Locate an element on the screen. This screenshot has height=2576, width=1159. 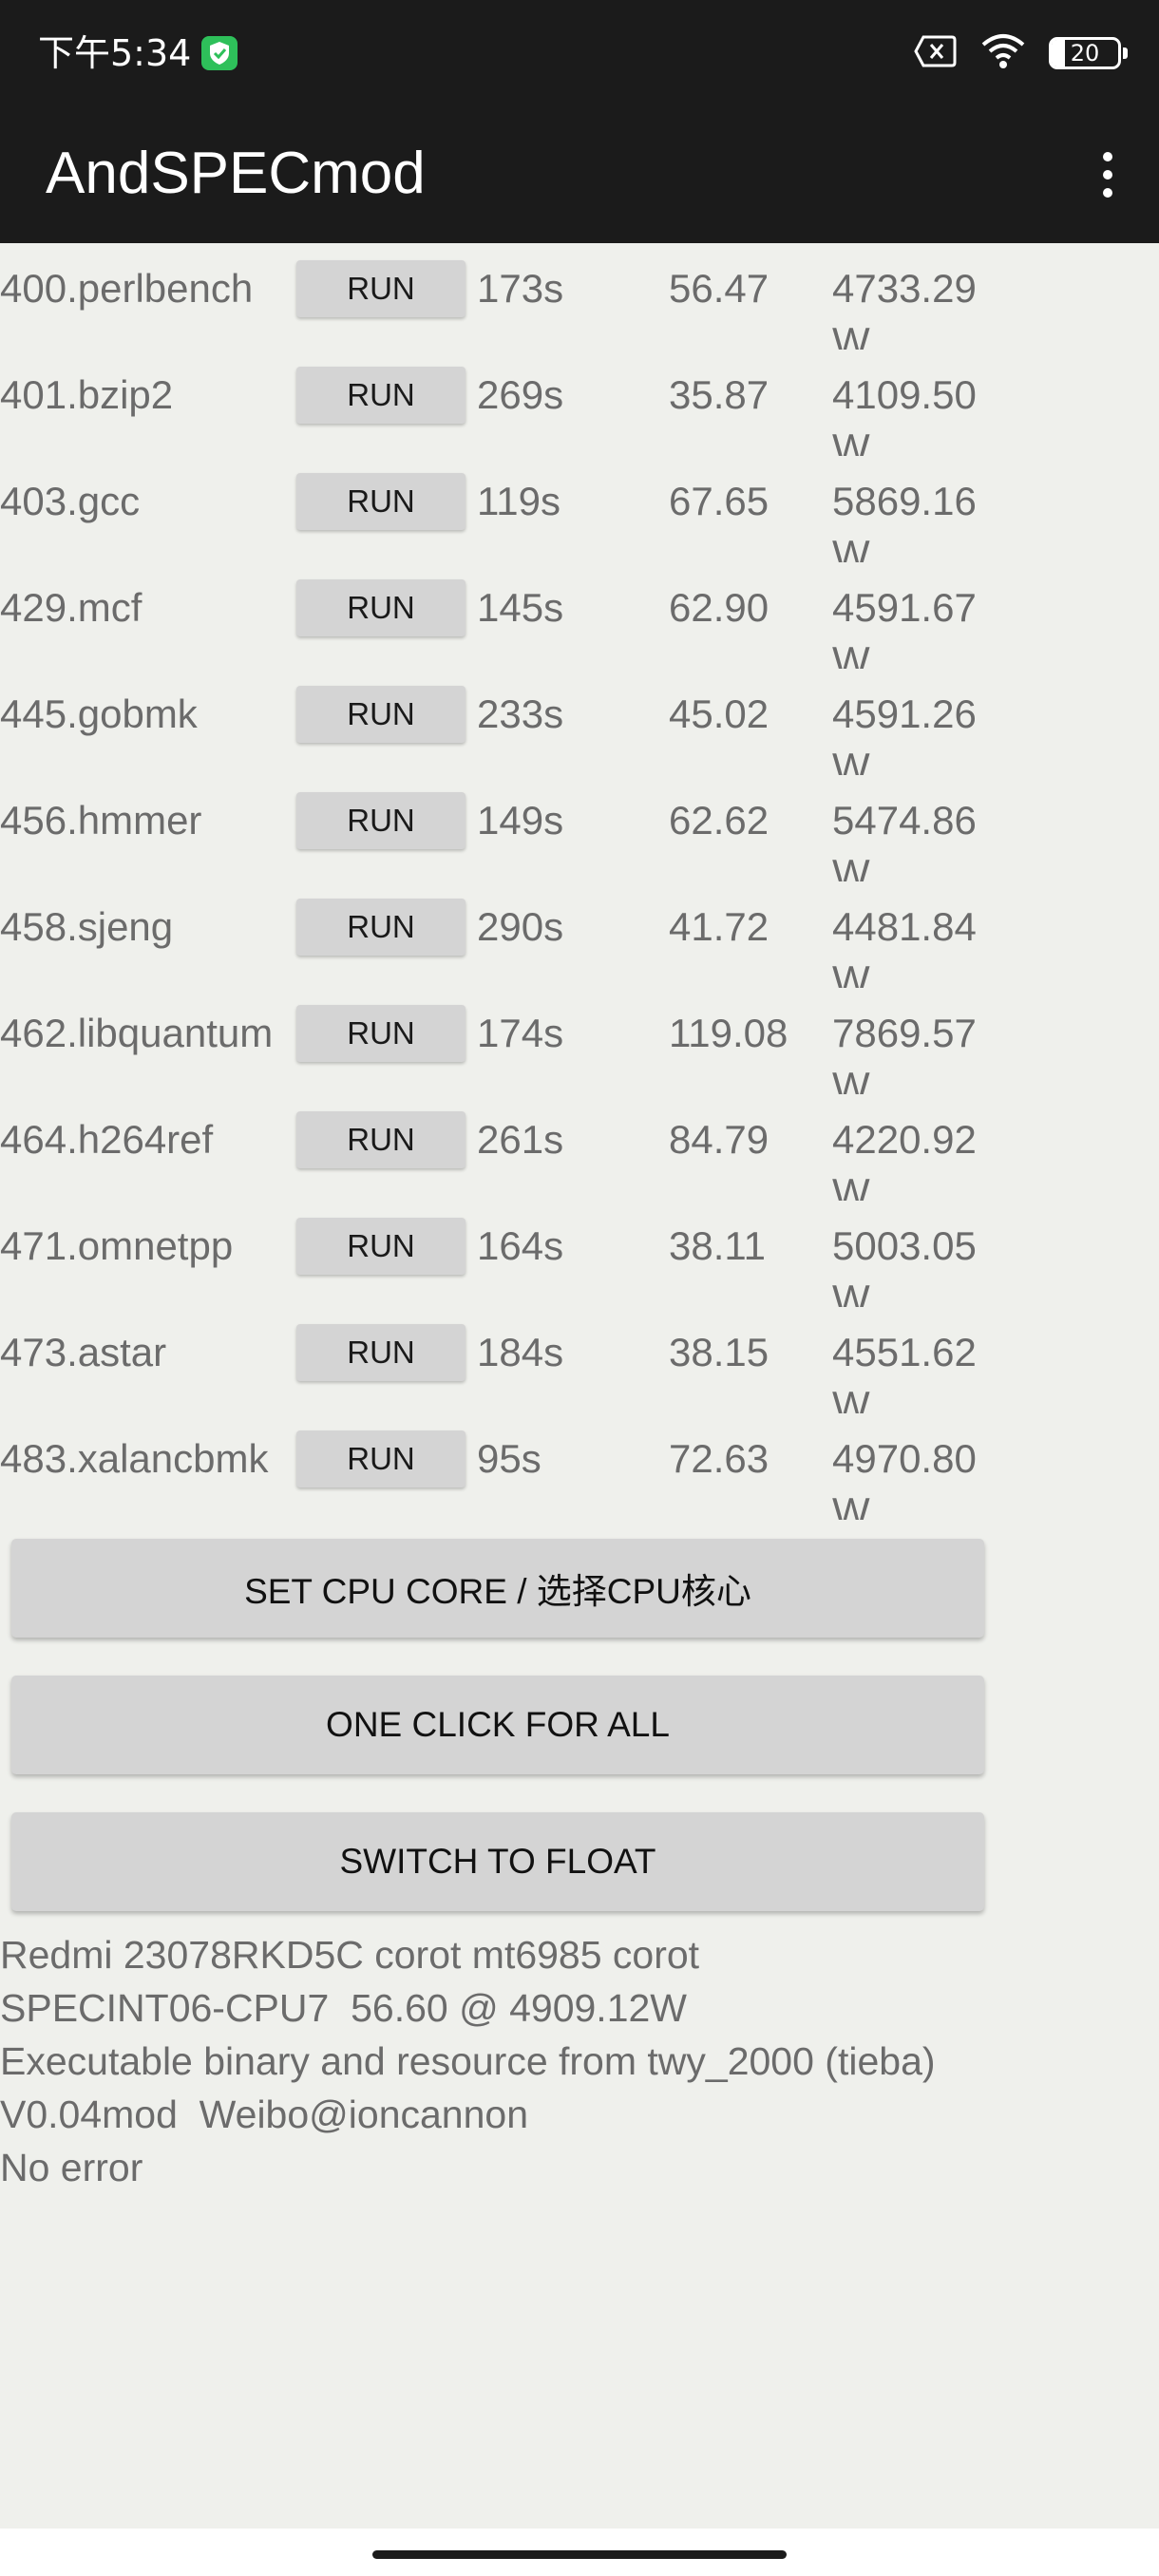
status-icons: 20 is located at coordinates (1021, 53).